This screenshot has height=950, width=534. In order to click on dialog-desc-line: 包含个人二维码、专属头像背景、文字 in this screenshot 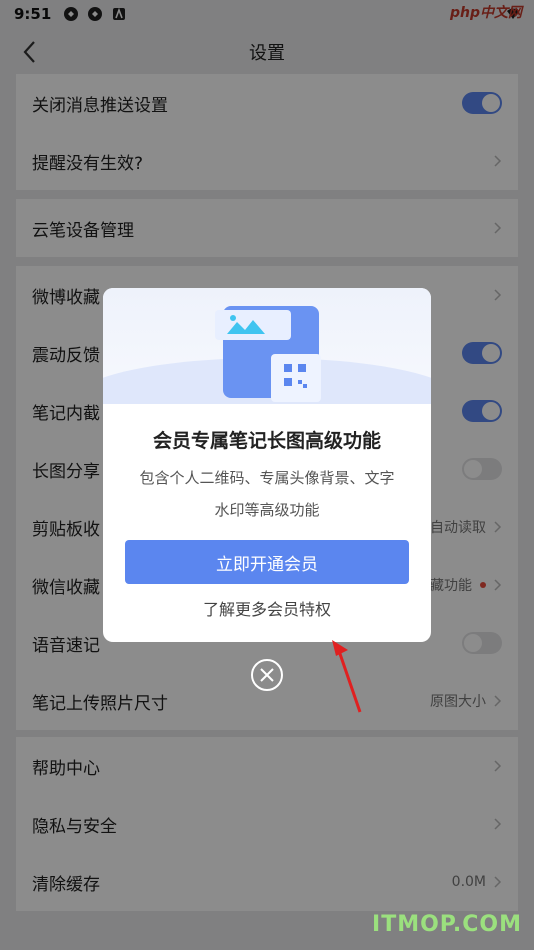, I will do `click(267, 478)`.